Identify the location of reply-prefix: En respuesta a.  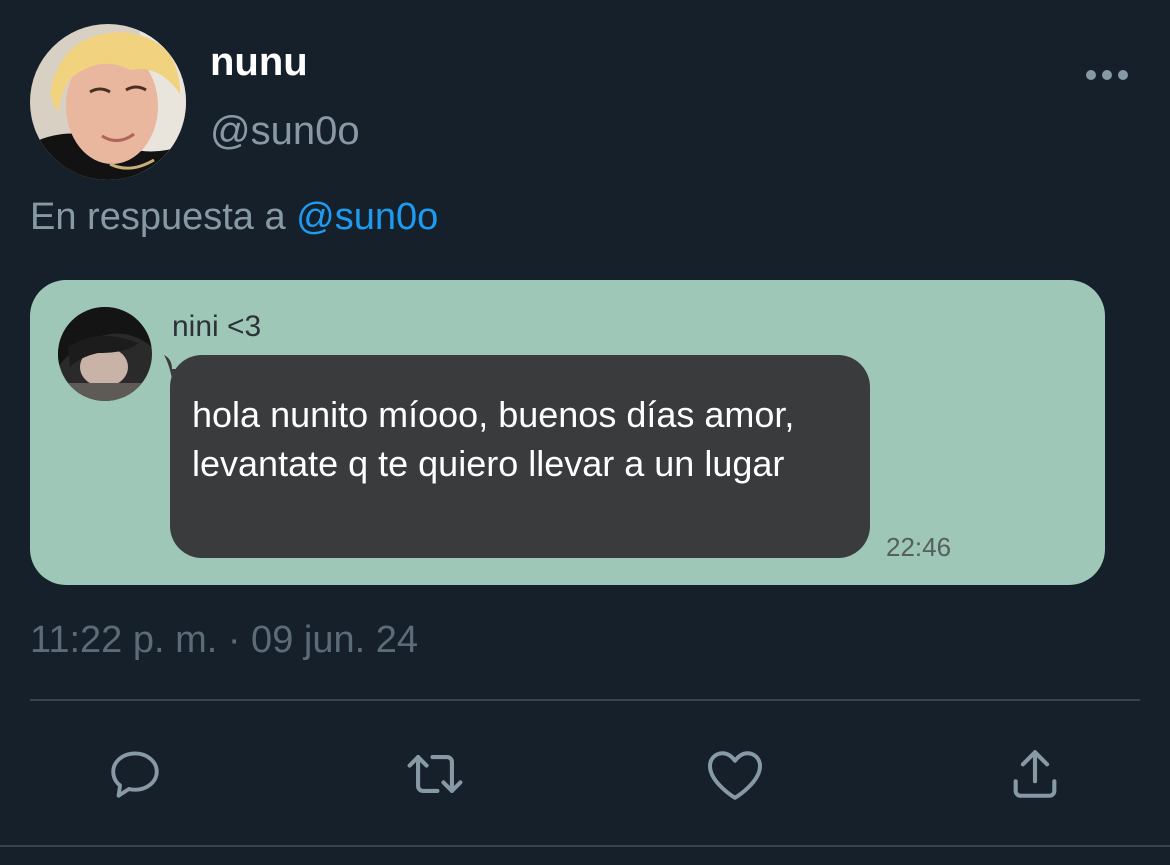
(158, 217).